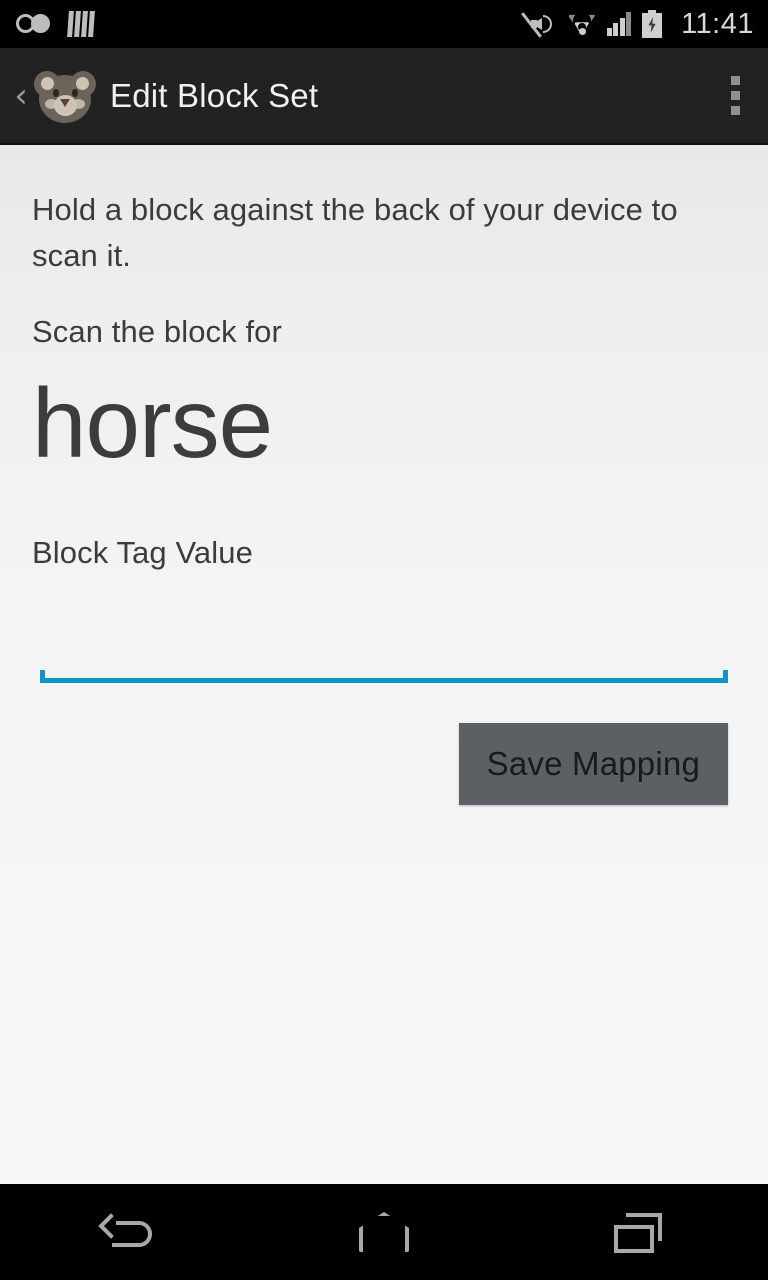 The height and width of the screenshot is (1280, 768). Describe the element at coordinates (33, 24) in the screenshot. I see `voicemail-icon` at that location.